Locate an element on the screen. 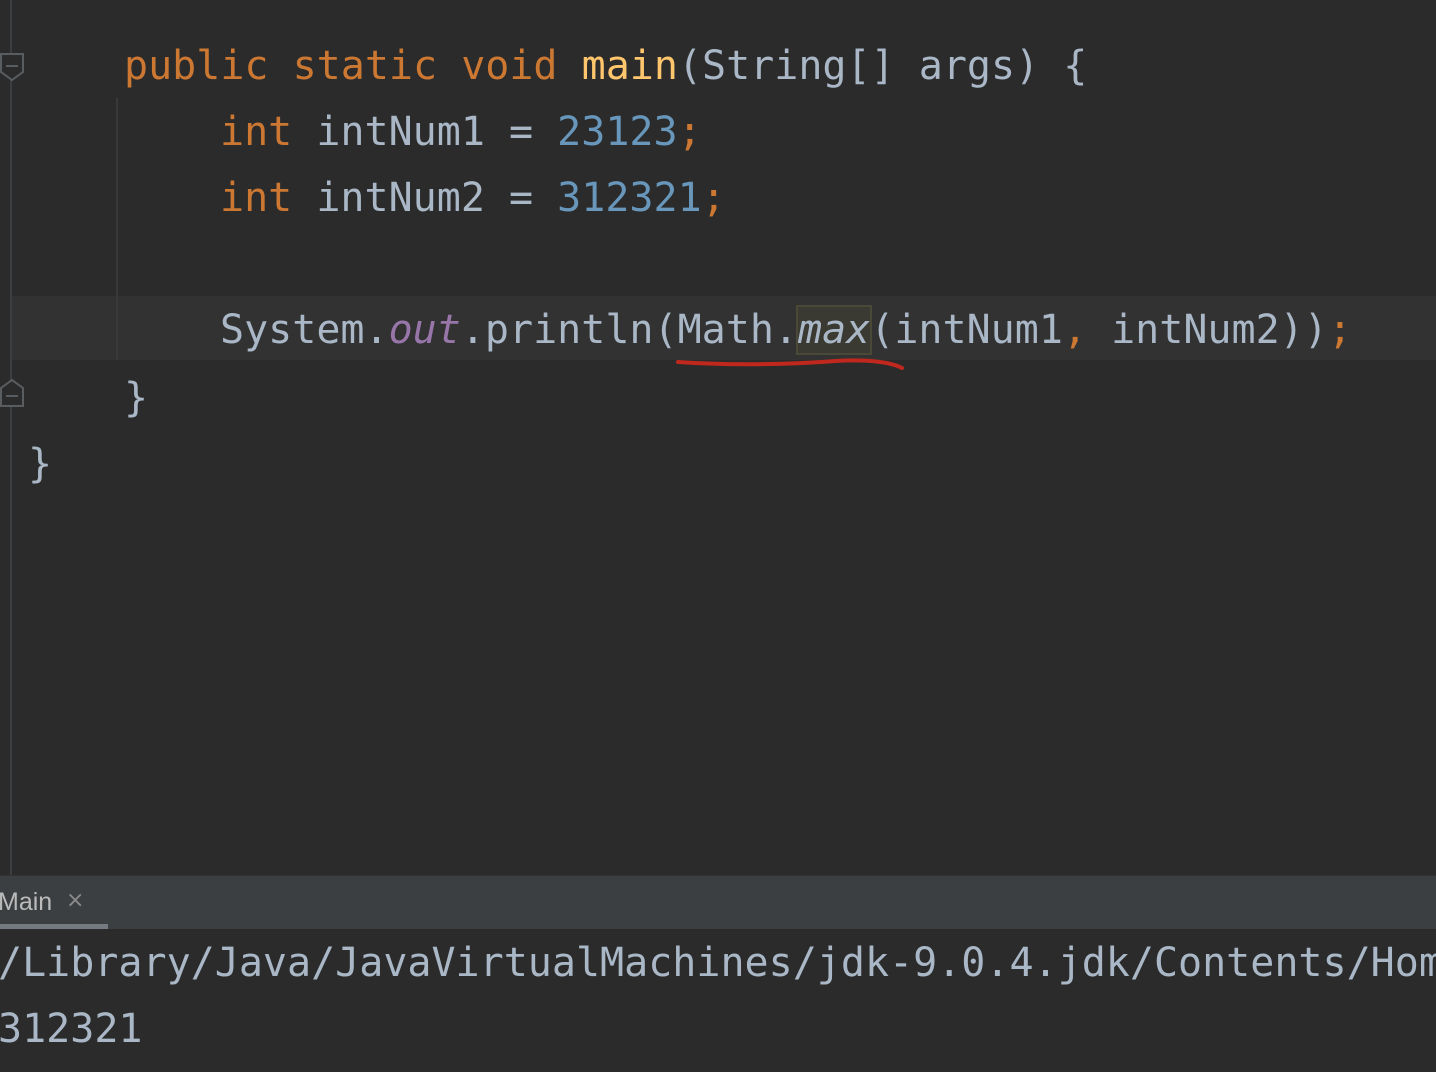 The image size is (1436, 1072). println-call: .println( is located at coordinates (569, 330).